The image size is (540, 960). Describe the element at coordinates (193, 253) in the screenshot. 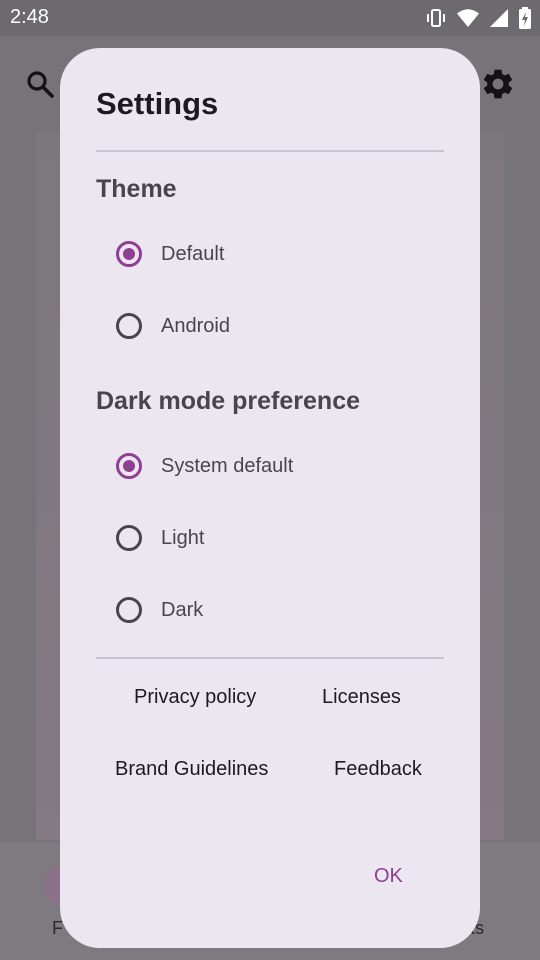

I see `radio-label: Default` at that location.